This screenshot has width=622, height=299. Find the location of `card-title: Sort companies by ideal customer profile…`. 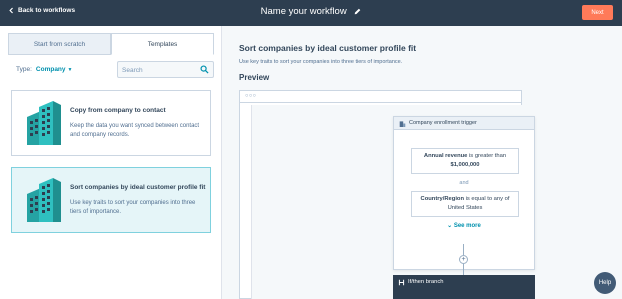

card-title: Sort companies by ideal customer profile… is located at coordinates (138, 187).